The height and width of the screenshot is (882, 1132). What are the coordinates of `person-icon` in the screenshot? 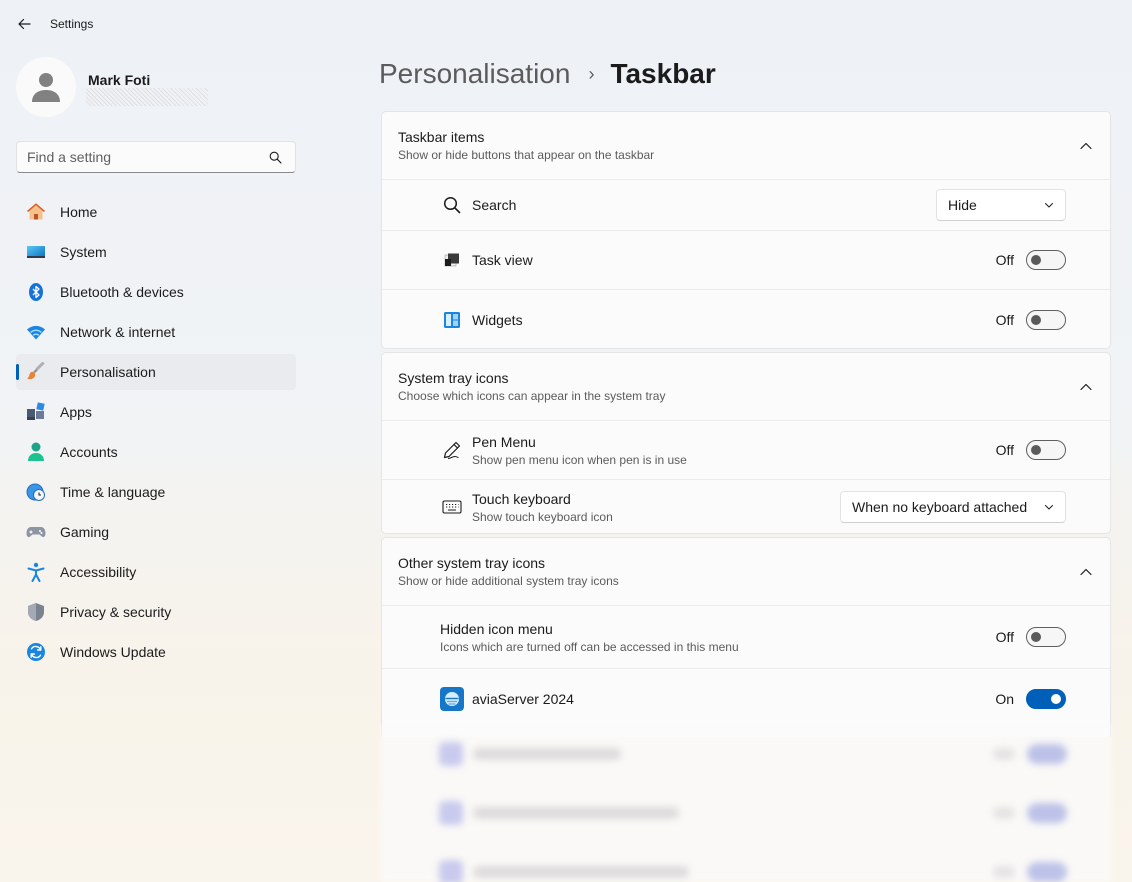 It's located at (46, 87).